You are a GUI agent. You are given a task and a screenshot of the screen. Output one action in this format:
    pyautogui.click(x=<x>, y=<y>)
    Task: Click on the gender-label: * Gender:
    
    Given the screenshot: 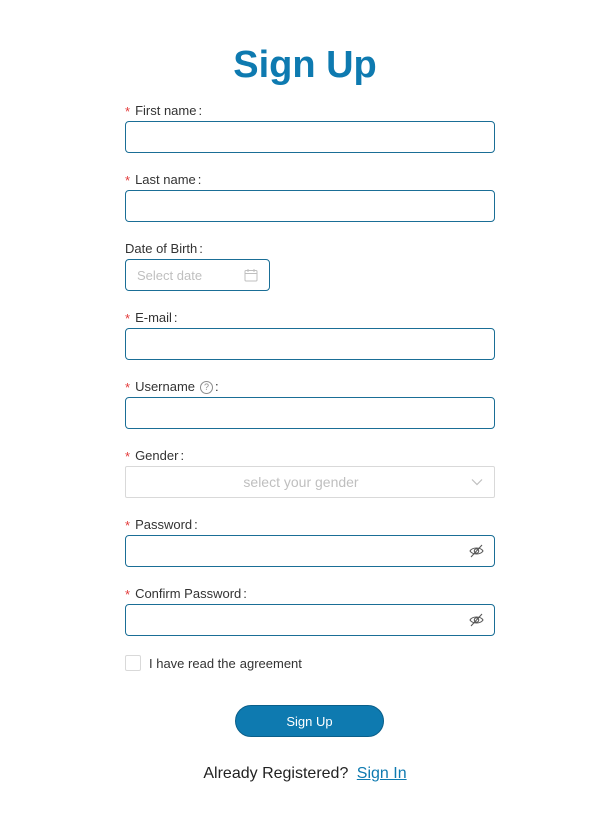 What is the action you would take?
    pyautogui.click(x=154, y=456)
    